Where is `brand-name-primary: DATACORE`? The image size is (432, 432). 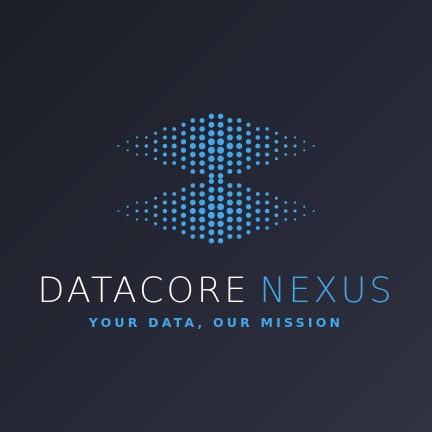 brand-name-primary: DATACORE is located at coordinates (143, 291).